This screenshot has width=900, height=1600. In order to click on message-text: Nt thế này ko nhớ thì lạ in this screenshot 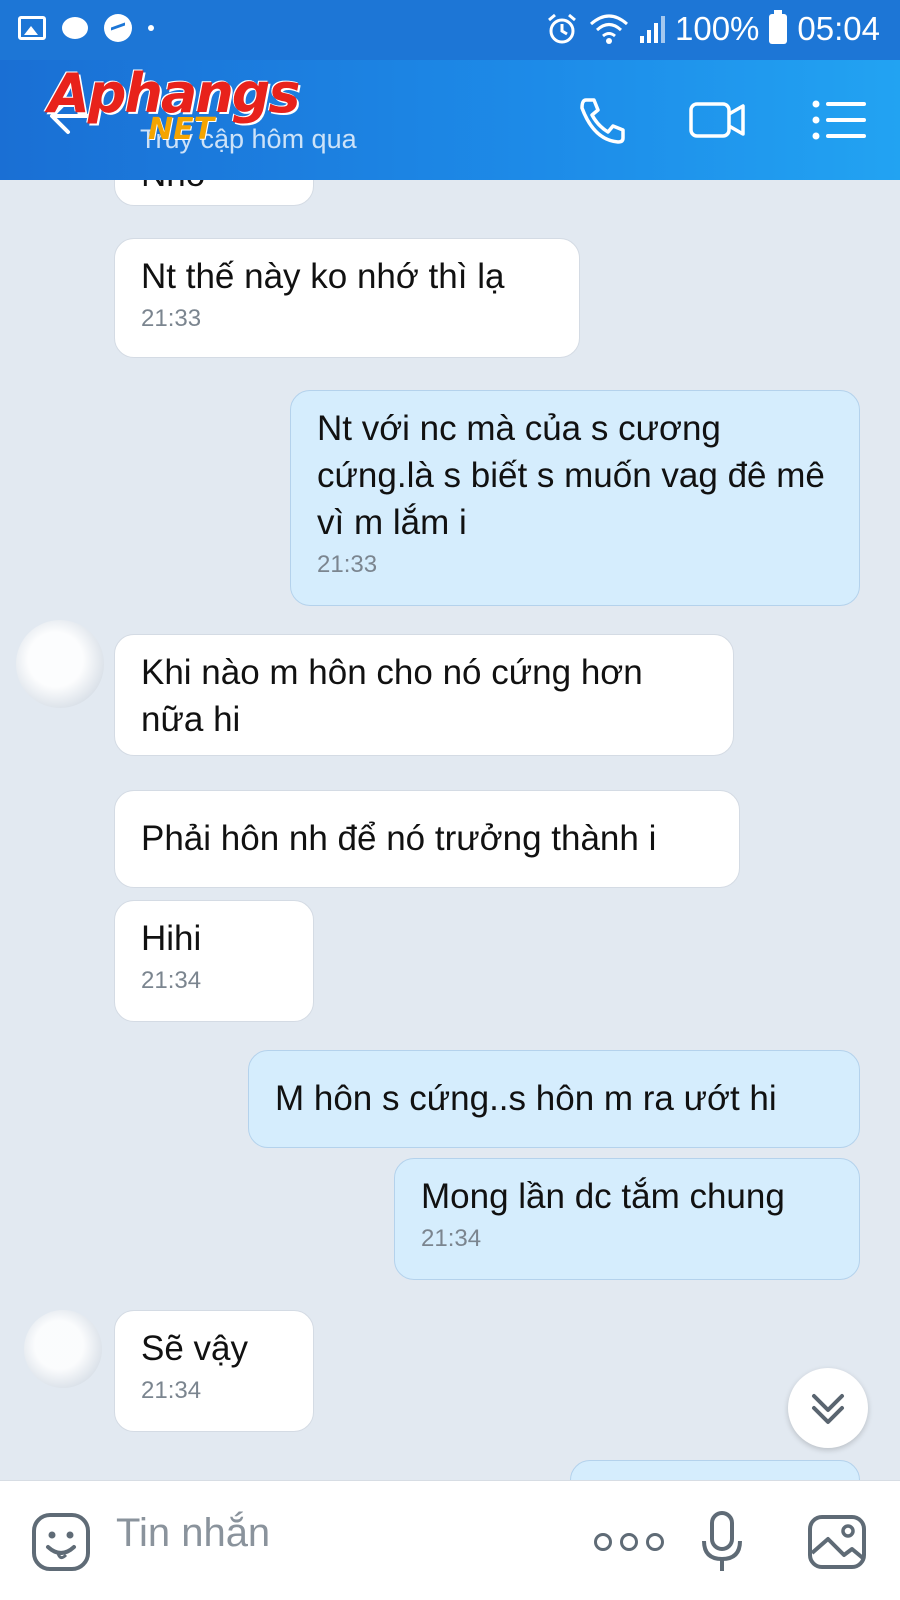, I will do `click(323, 276)`.